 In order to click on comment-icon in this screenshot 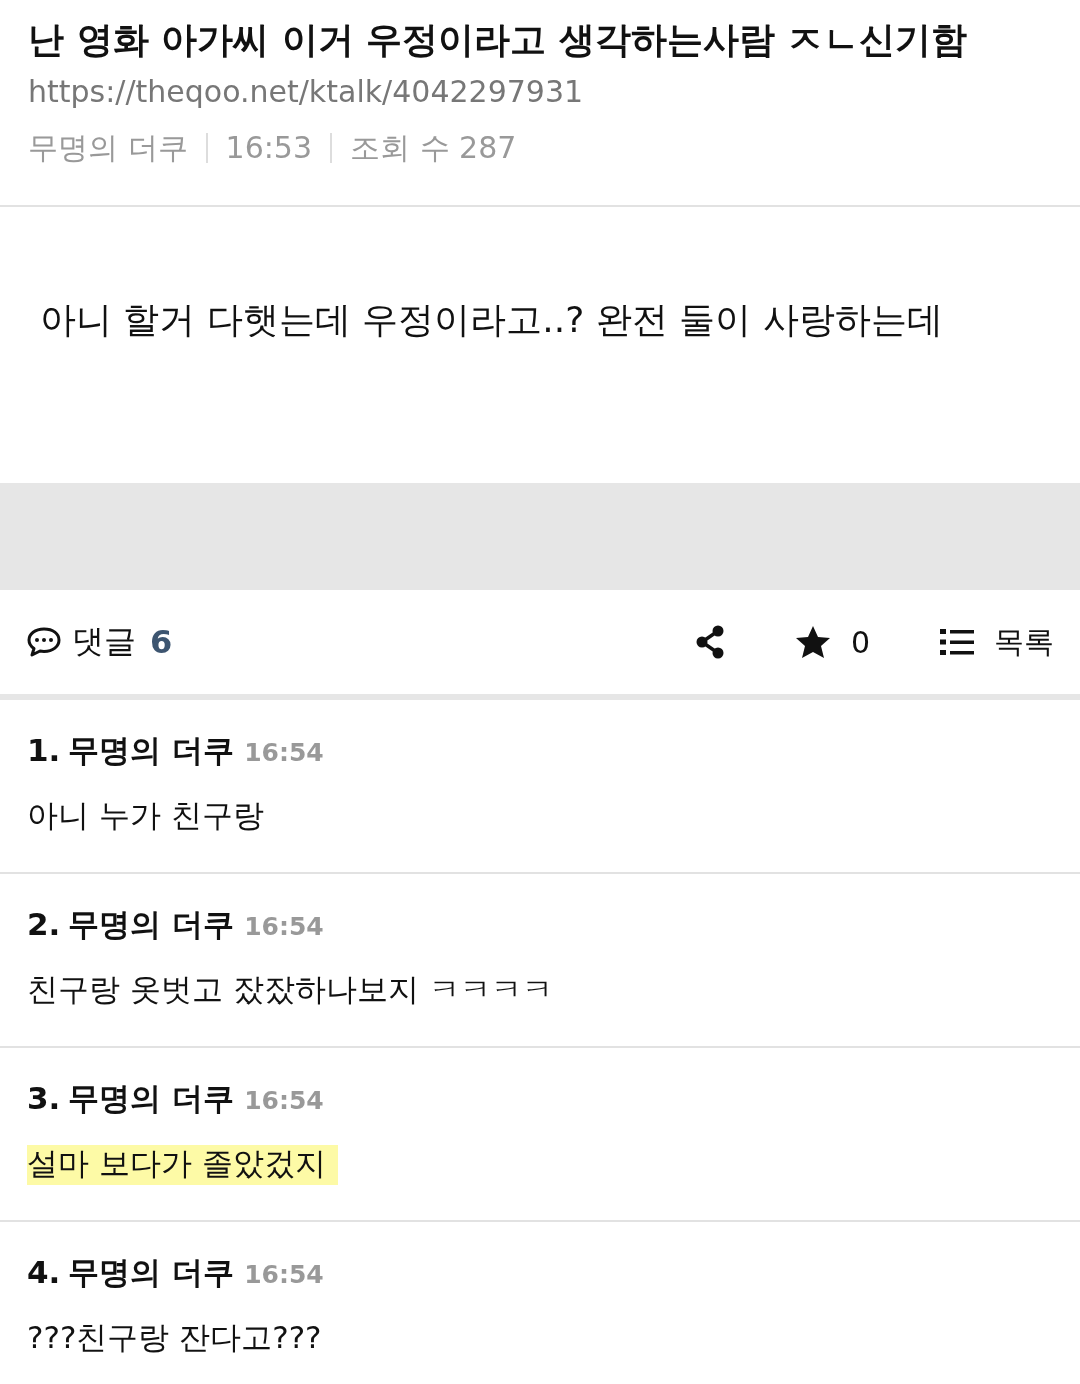, I will do `click(44, 642)`.